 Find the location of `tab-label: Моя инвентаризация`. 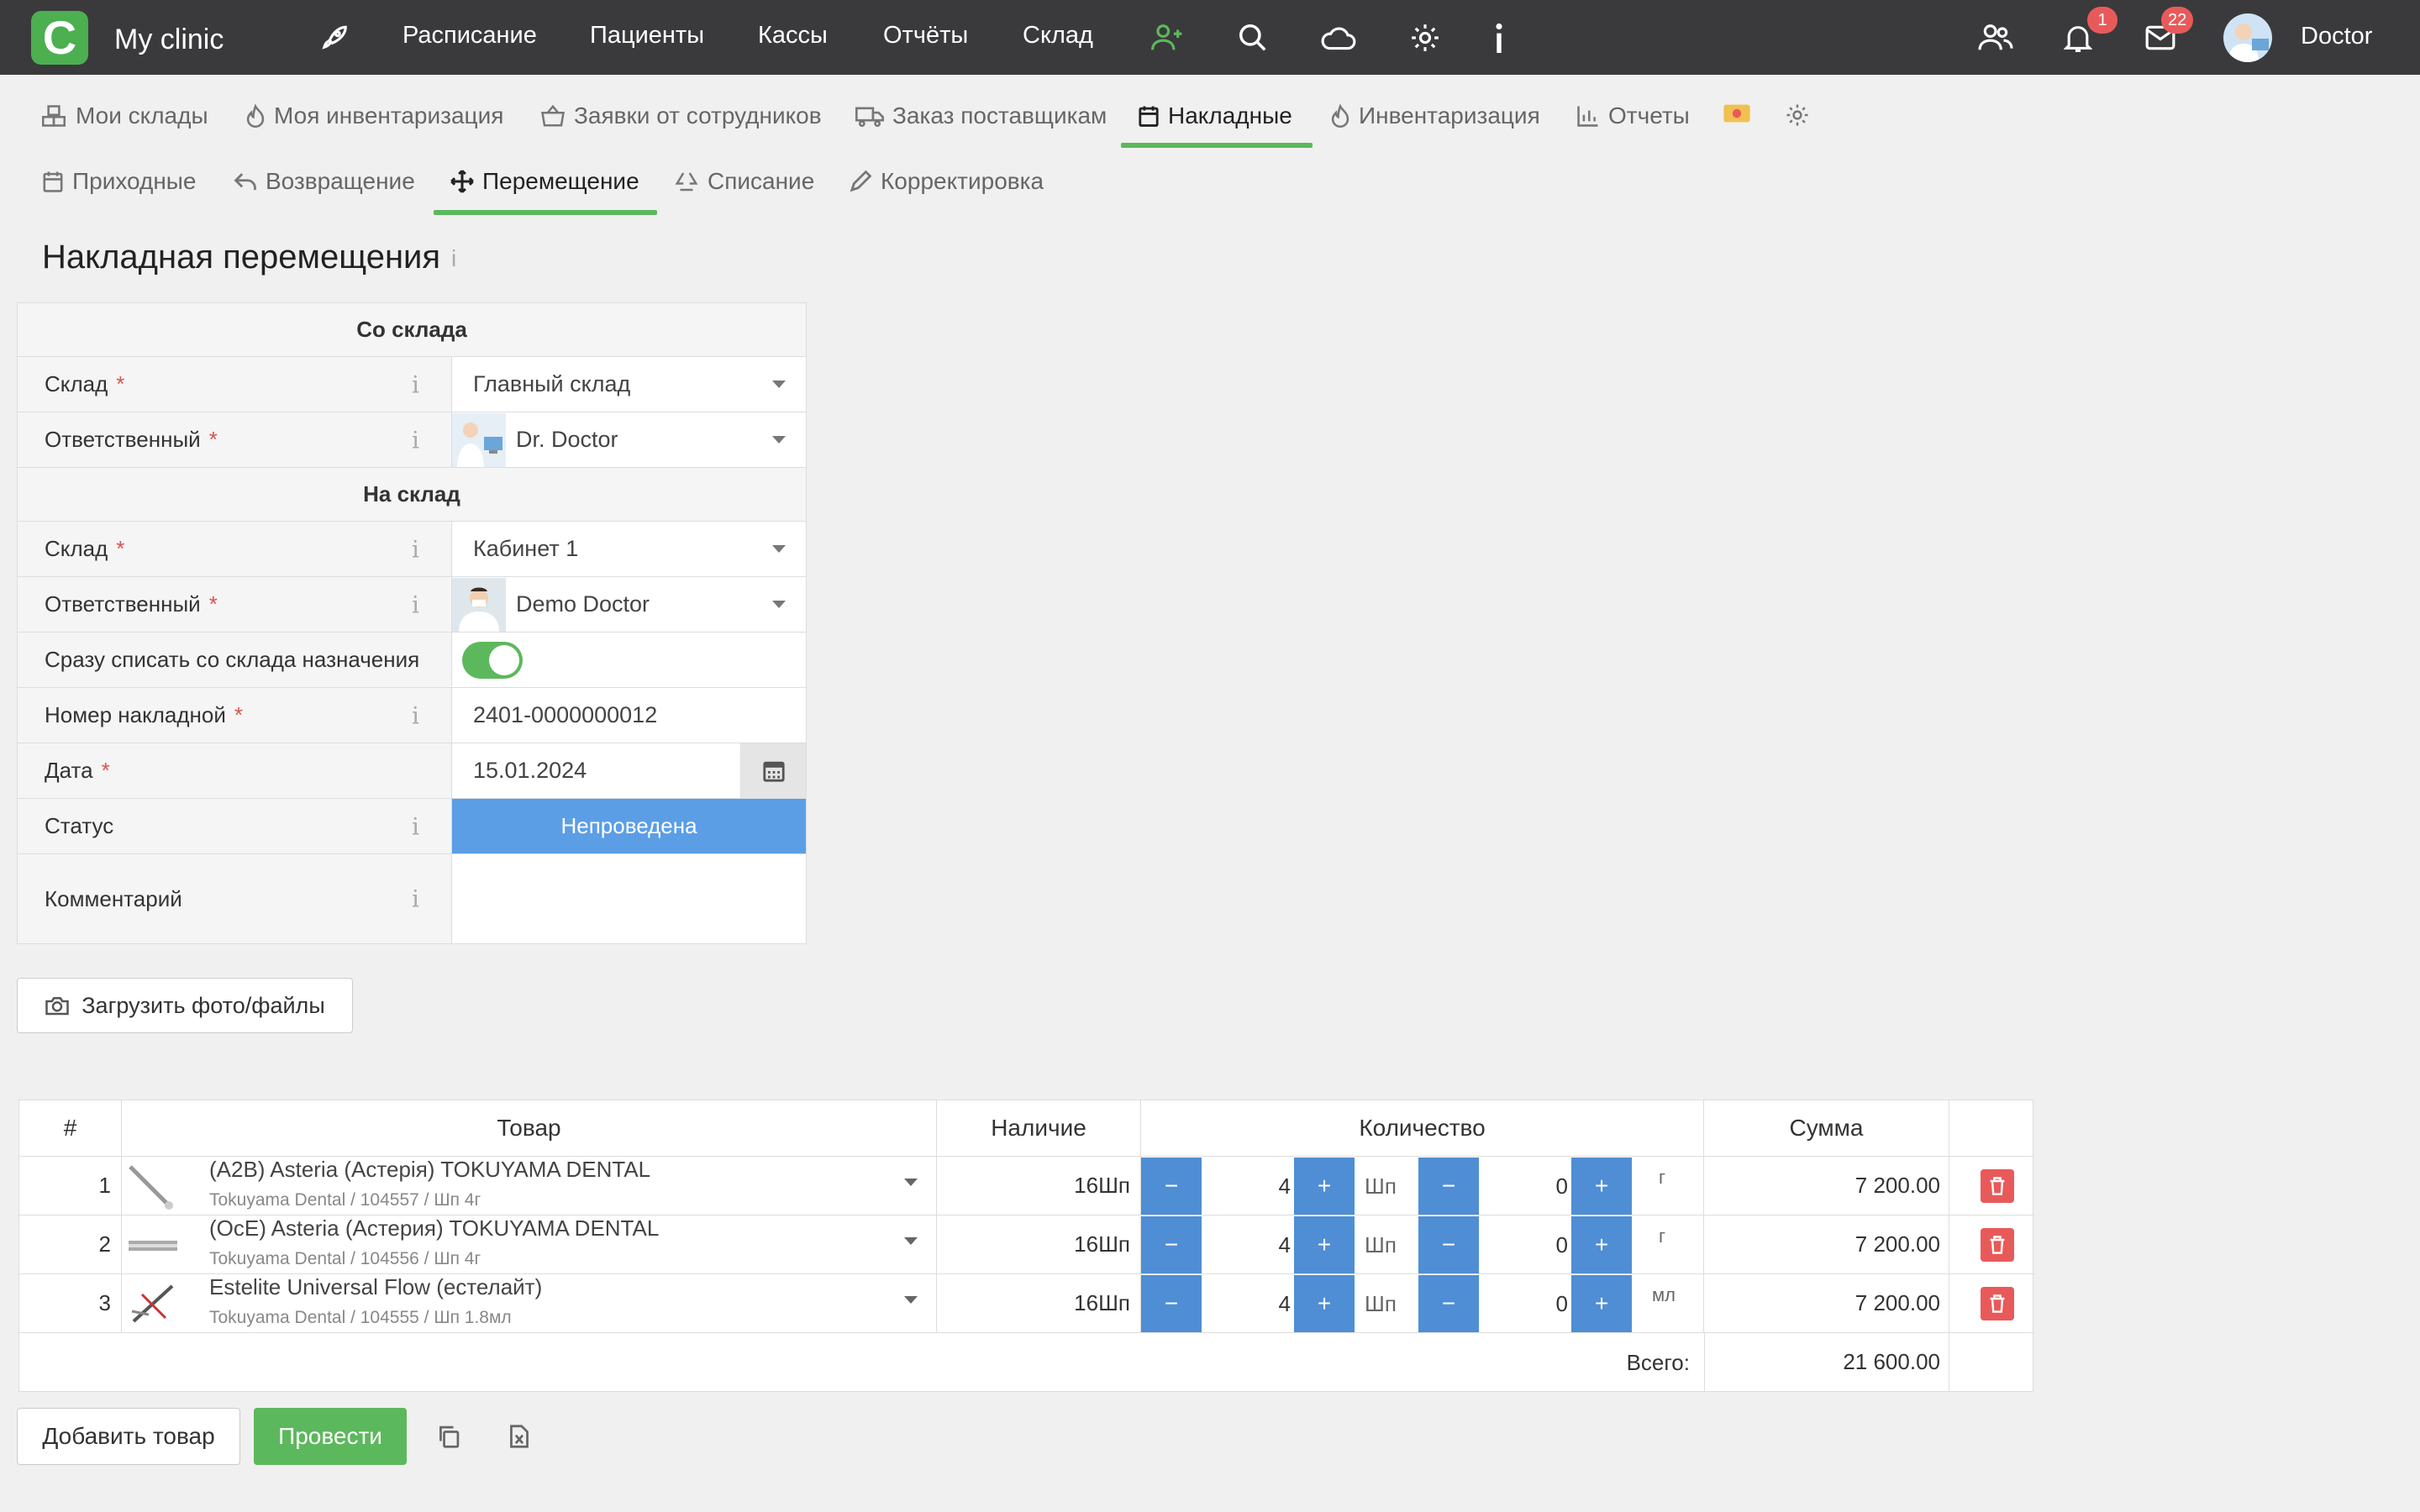

tab-label: Моя инвентаризация is located at coordinates (389, 115).